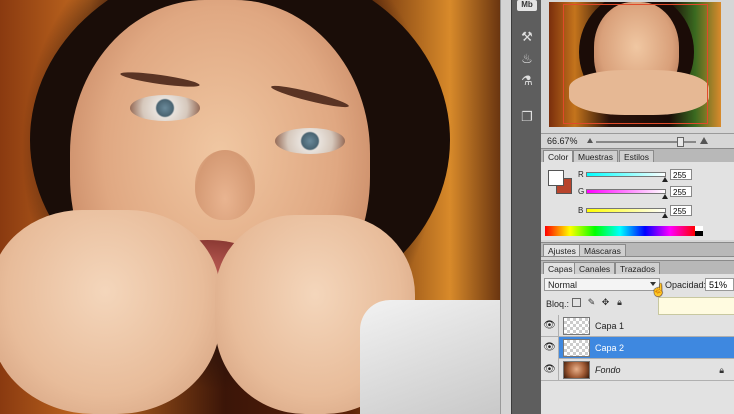 The image size is (734, 414). What do you see at coordinates (610, 326) in the screenshot?
I see `layer-name: Capa 1` at bounding box center [610, 326].